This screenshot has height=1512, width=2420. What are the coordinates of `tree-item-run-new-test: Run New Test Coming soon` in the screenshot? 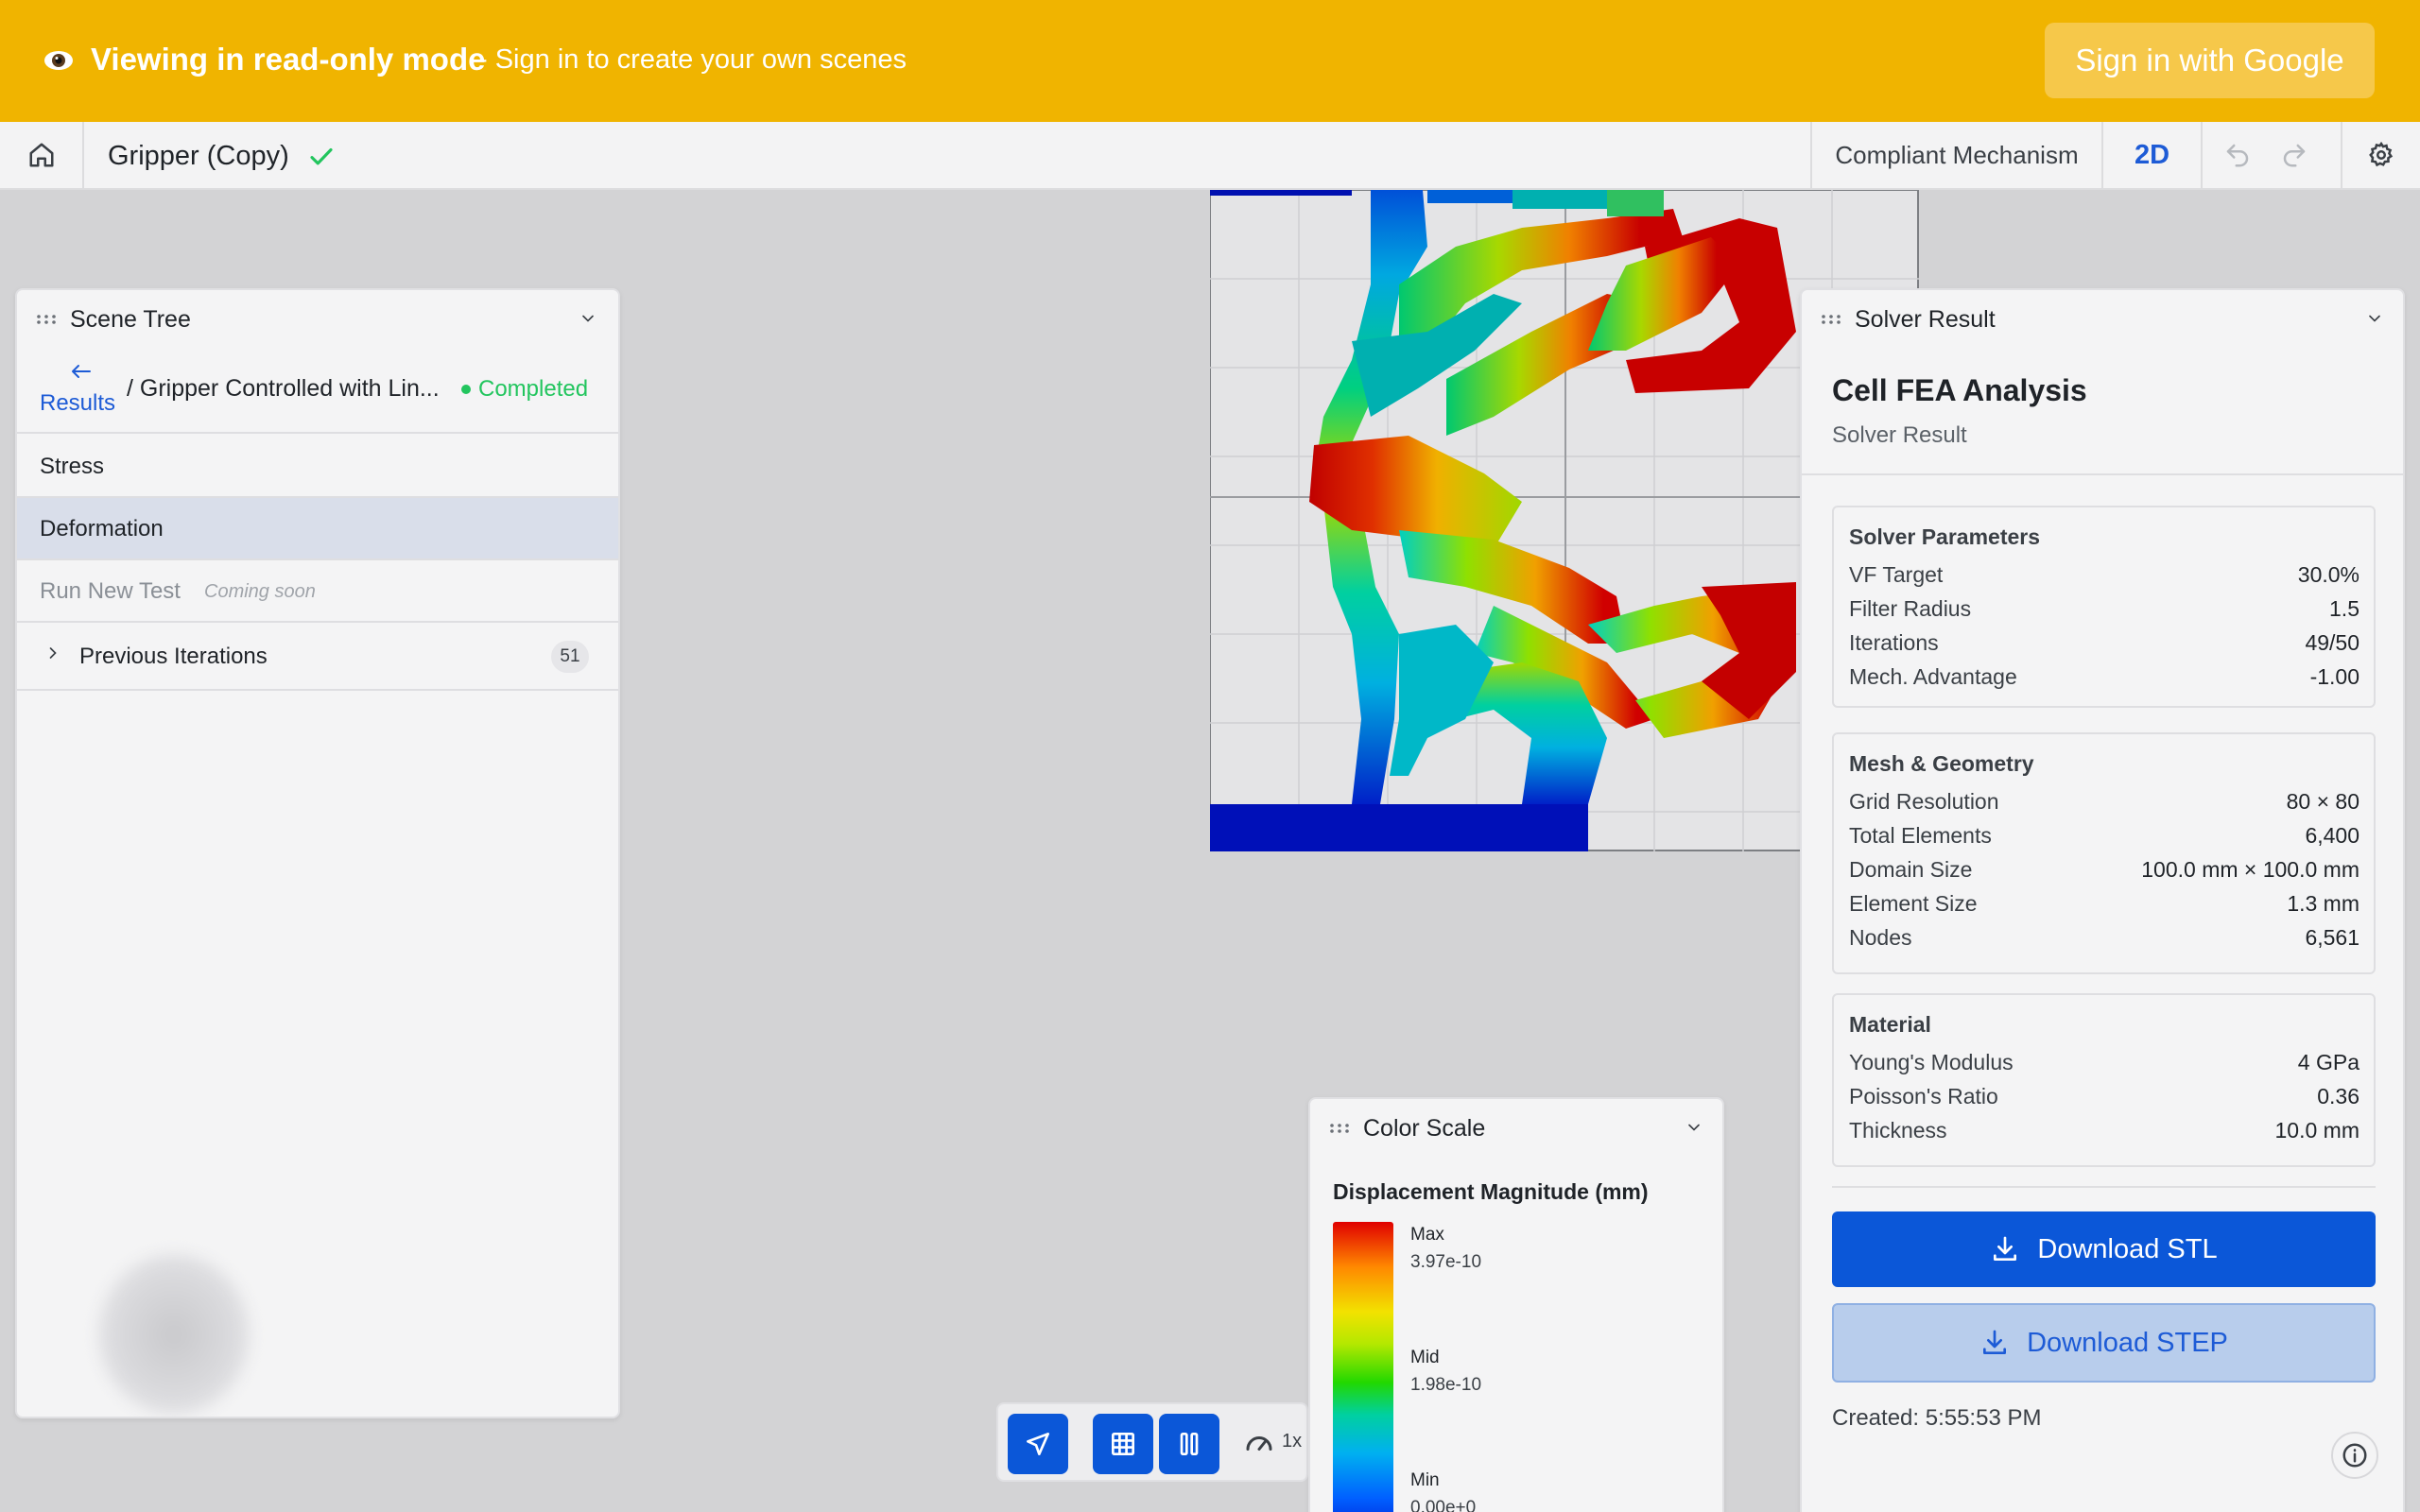 It's located at (318, 591).